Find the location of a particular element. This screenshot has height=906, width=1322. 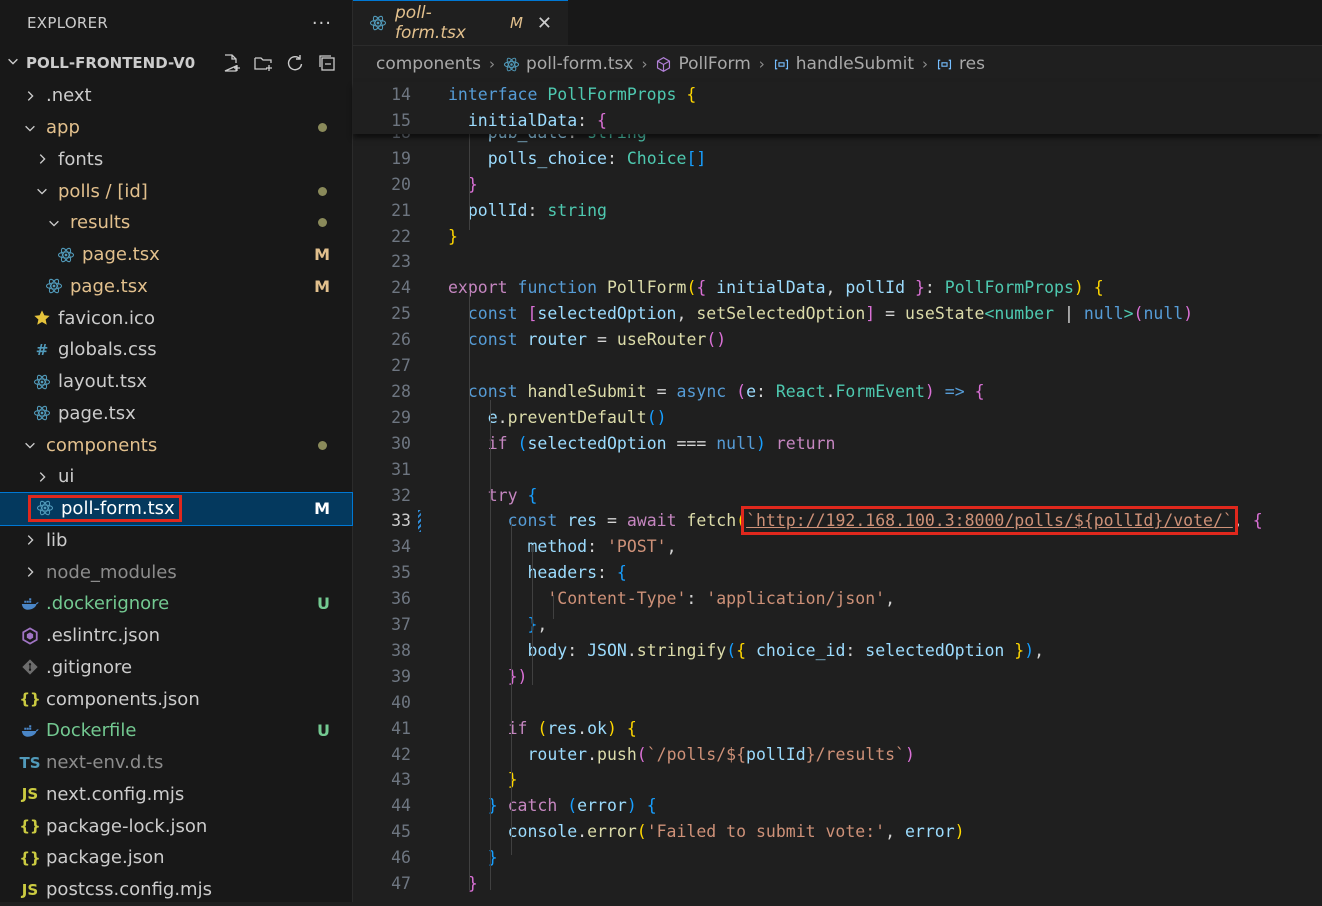

line-number: 42 is located at coordinates (401, 754).